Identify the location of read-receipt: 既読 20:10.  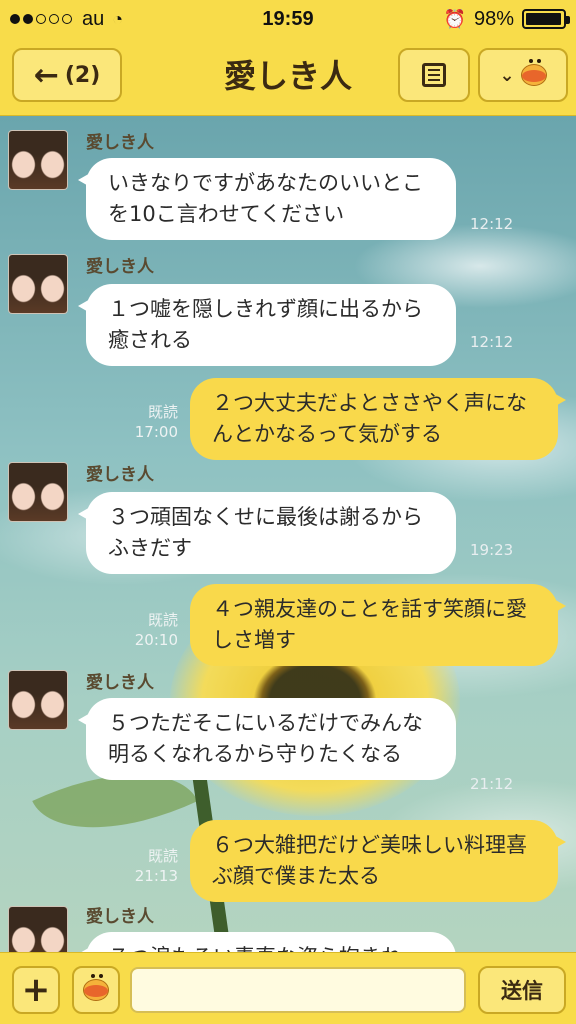
(156, 630).